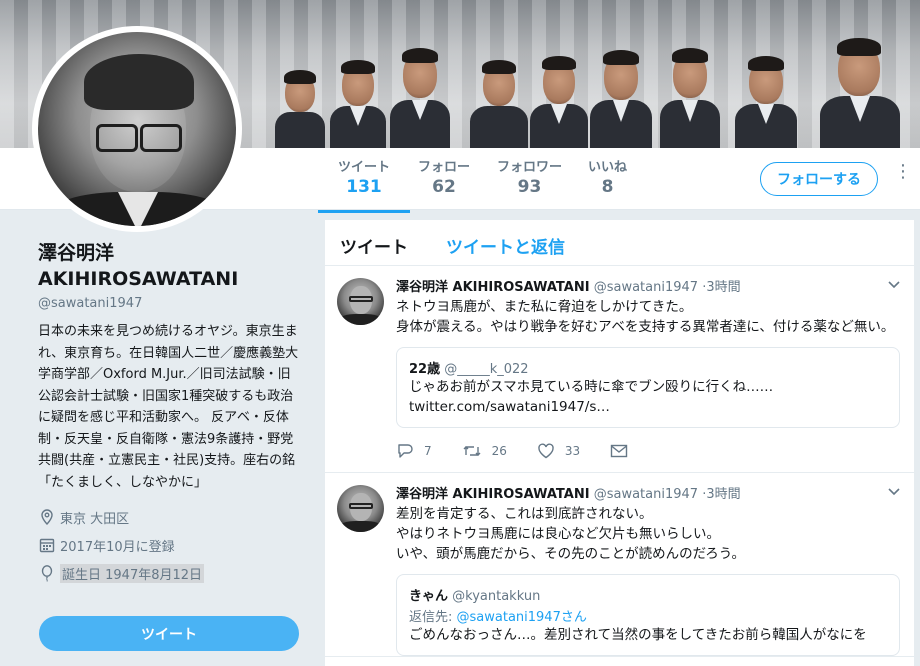 Image resolution: width=920 pixels, height=666 pixels. Describe the element at coordinates (138, 279) in the screenshot. I see `profile-name-line2: AKIHIROSAWATANI` at that location.